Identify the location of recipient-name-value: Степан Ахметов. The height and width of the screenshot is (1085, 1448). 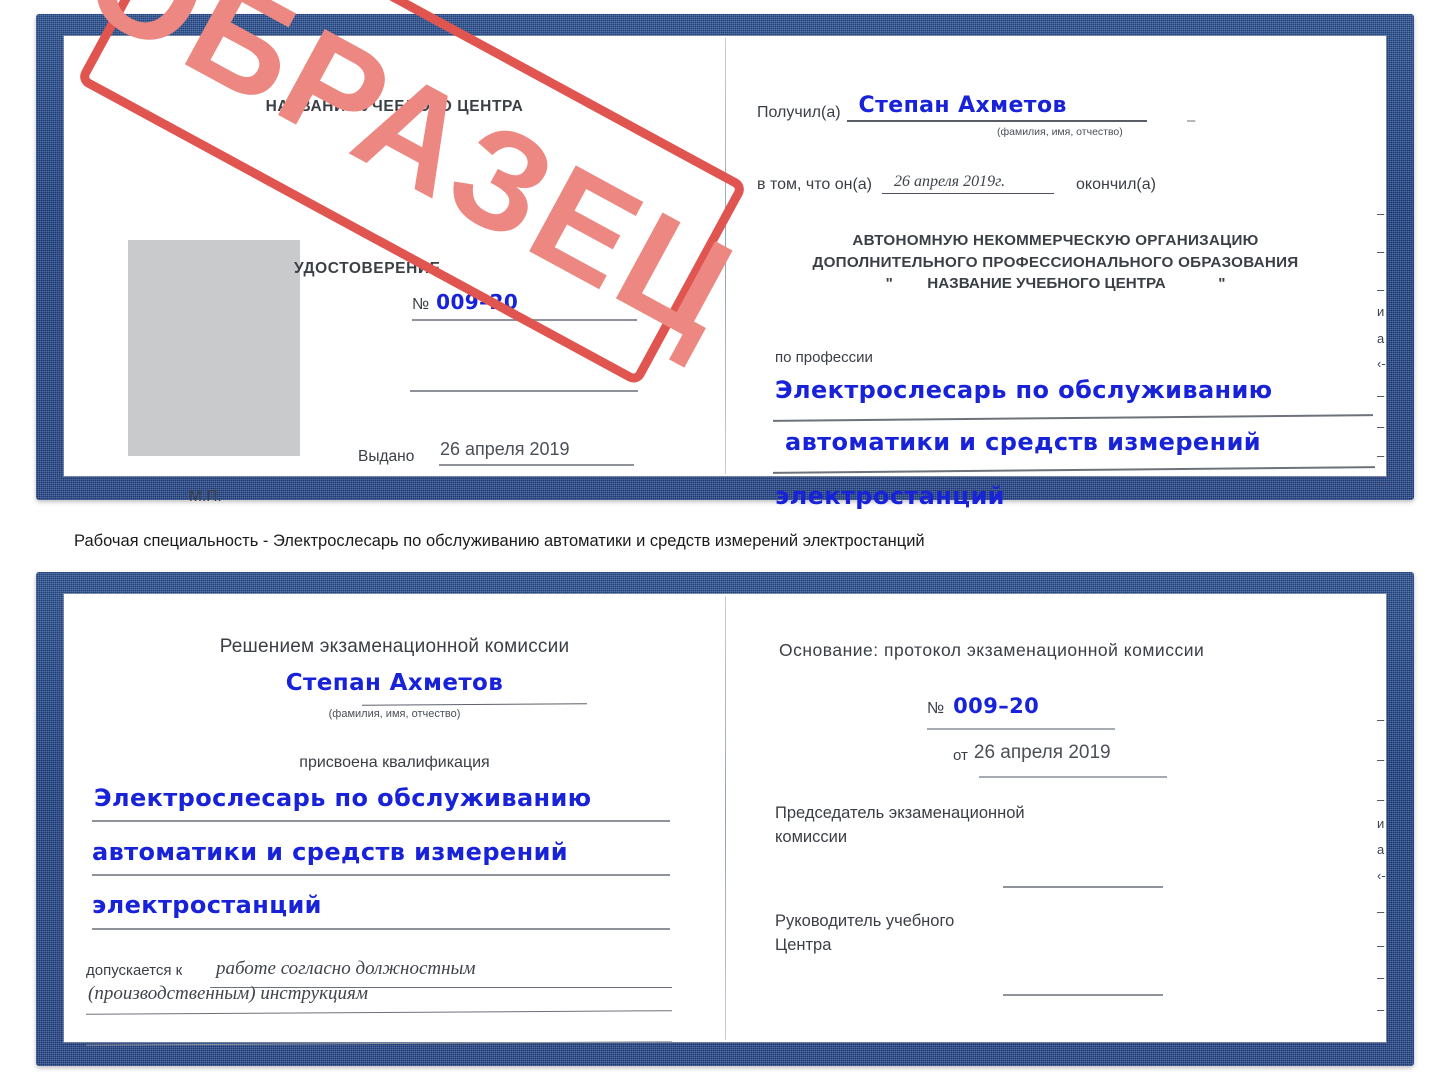
(962, 105).